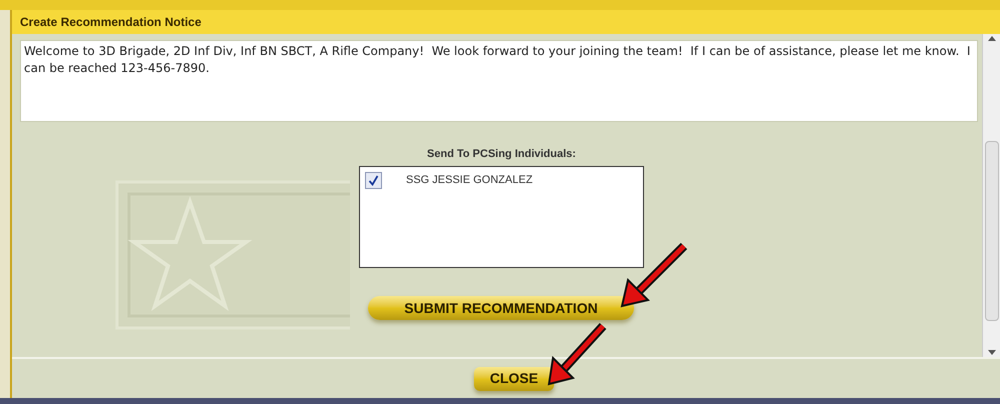 This screenshot has height=404, width=1000. I want to click on window-title: Create Recommendation Notice, so click(111, 22).